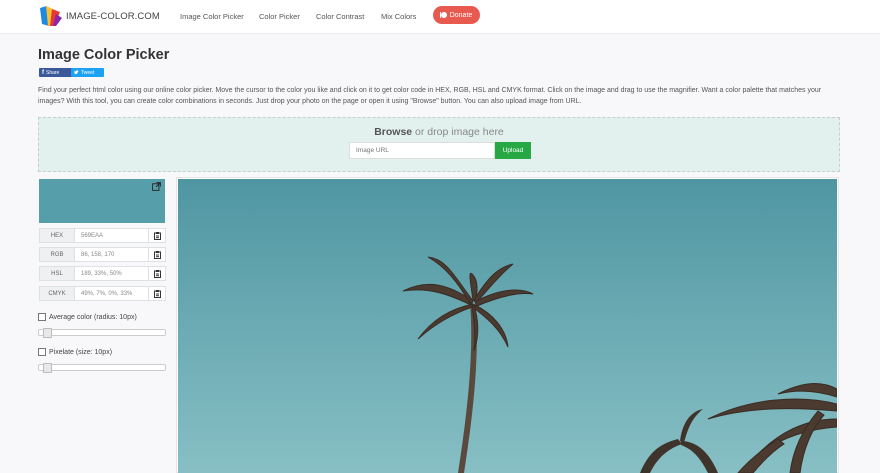 This screenshot has height=473, width=880. What do you see at coordinates (93, 317) in the screenshot?
I see `average-color-label: Average color (radius: 10px)` at bounding box center [93, 317].